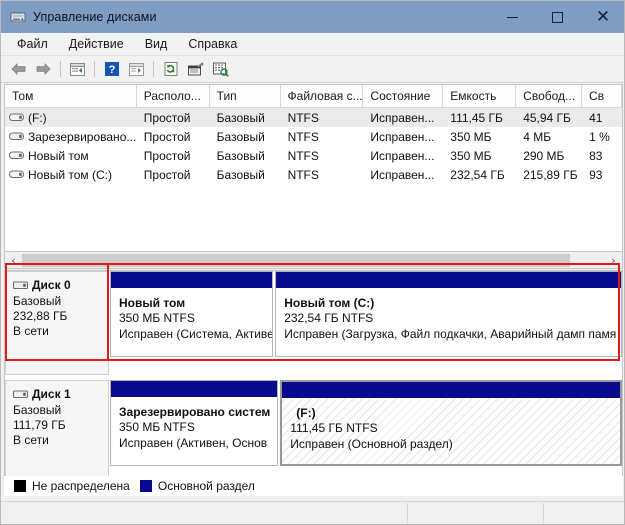 This screenshot has height=525, width=625. What do you see at coordinates (313, 486) in the screenshot?
I see `legend: Не распределена Основной раздел` at bounding box center [313, 486].